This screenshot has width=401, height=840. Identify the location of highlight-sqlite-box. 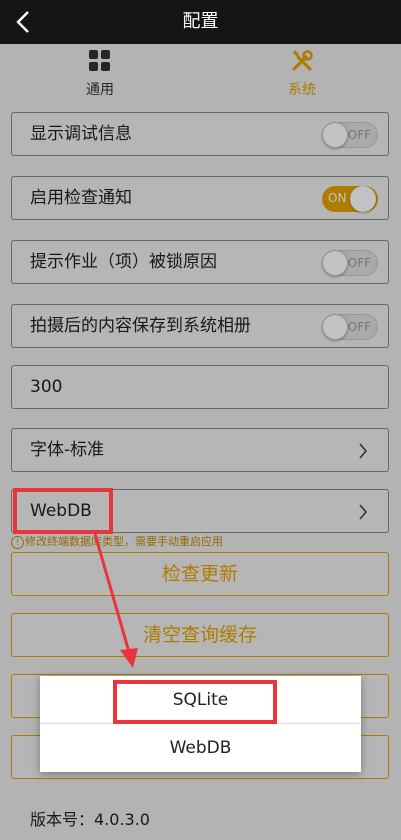
(195, 702).